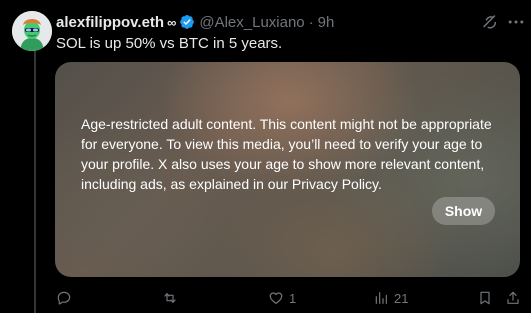  What do you see at coordinates (35, 181) in the screenshot?
I see `thread-line` at bounding box center [35, 181].